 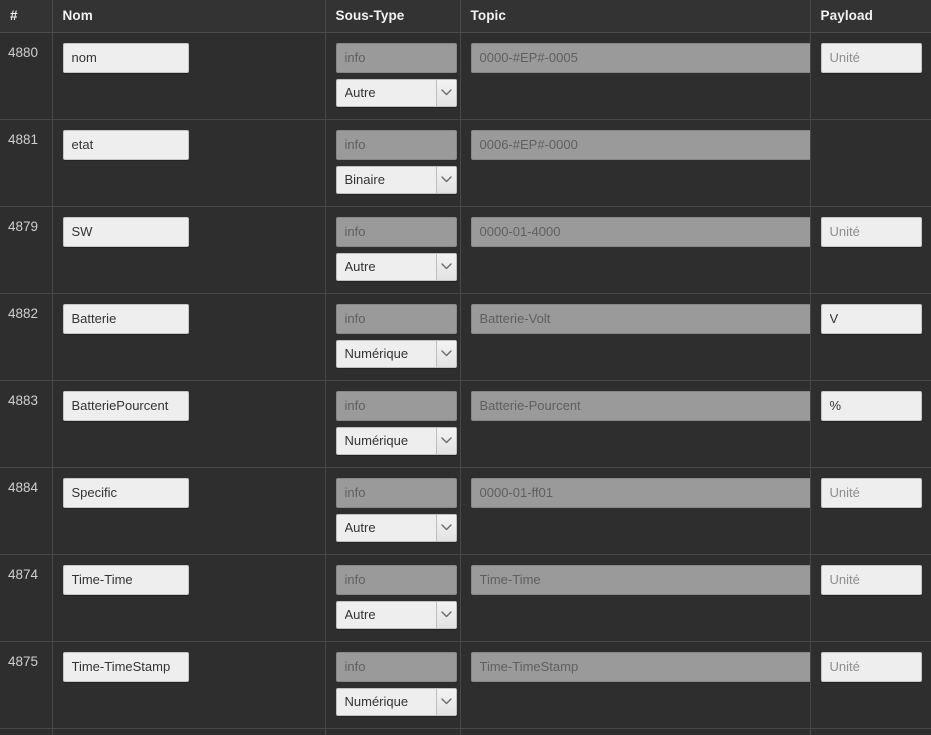 What do you see at coordinates (26, 163) in the screenshot?
I see `row-id-cell: 4881` at bounding box center [26, 163].